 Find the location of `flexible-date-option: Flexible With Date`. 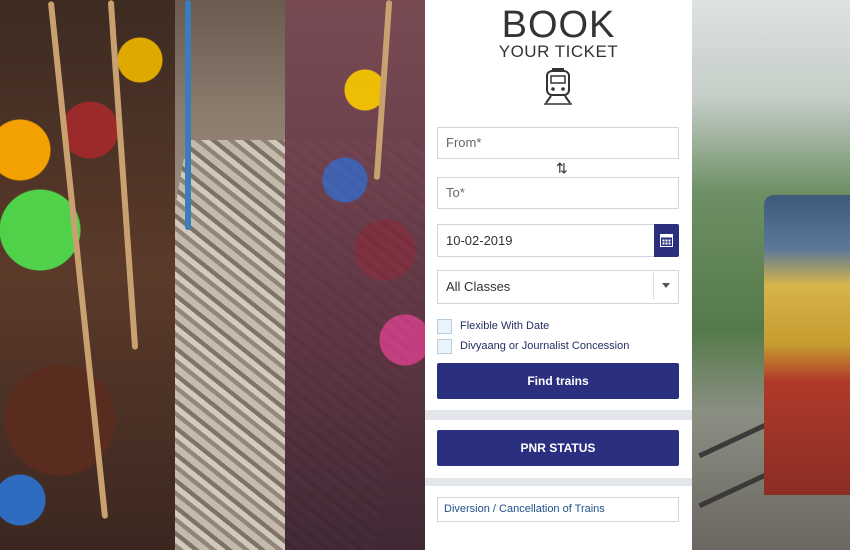

flexible-date-option: Flexible With Date is located at coordinates (493, 326).